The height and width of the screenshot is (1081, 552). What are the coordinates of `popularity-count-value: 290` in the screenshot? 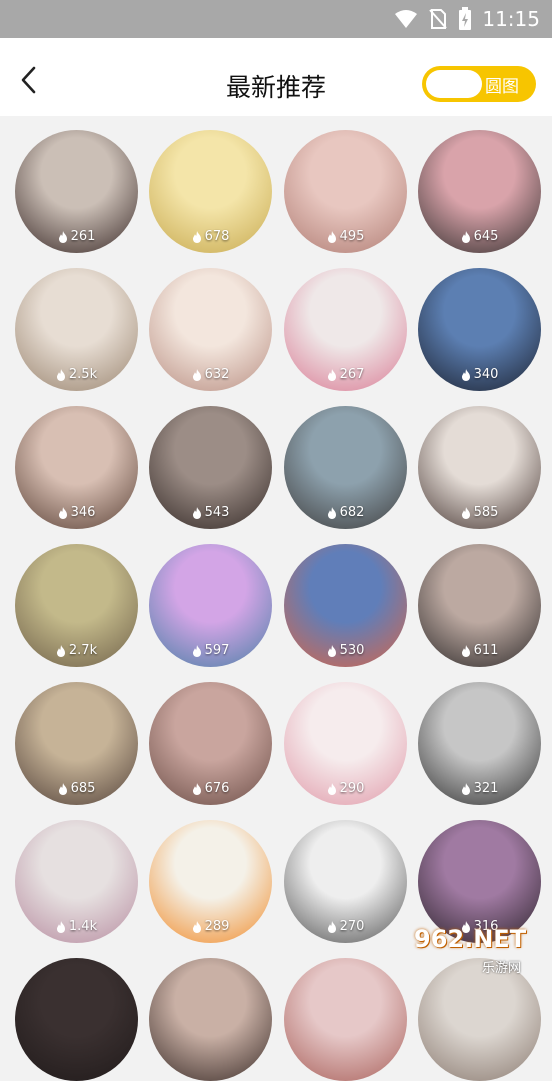 It's located at (352, 788).